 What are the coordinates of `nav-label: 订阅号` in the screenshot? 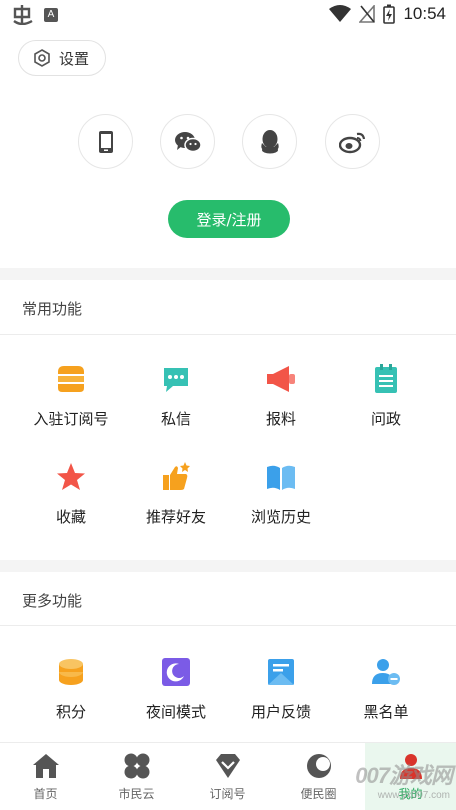 It's located at (227, 794).